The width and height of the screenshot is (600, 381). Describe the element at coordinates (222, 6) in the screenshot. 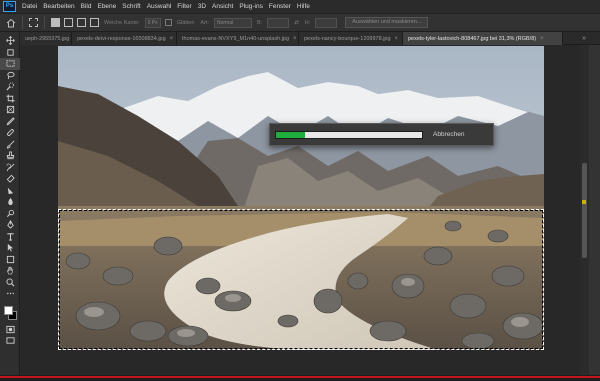

I see `menu-view: Ansicht` at that location.